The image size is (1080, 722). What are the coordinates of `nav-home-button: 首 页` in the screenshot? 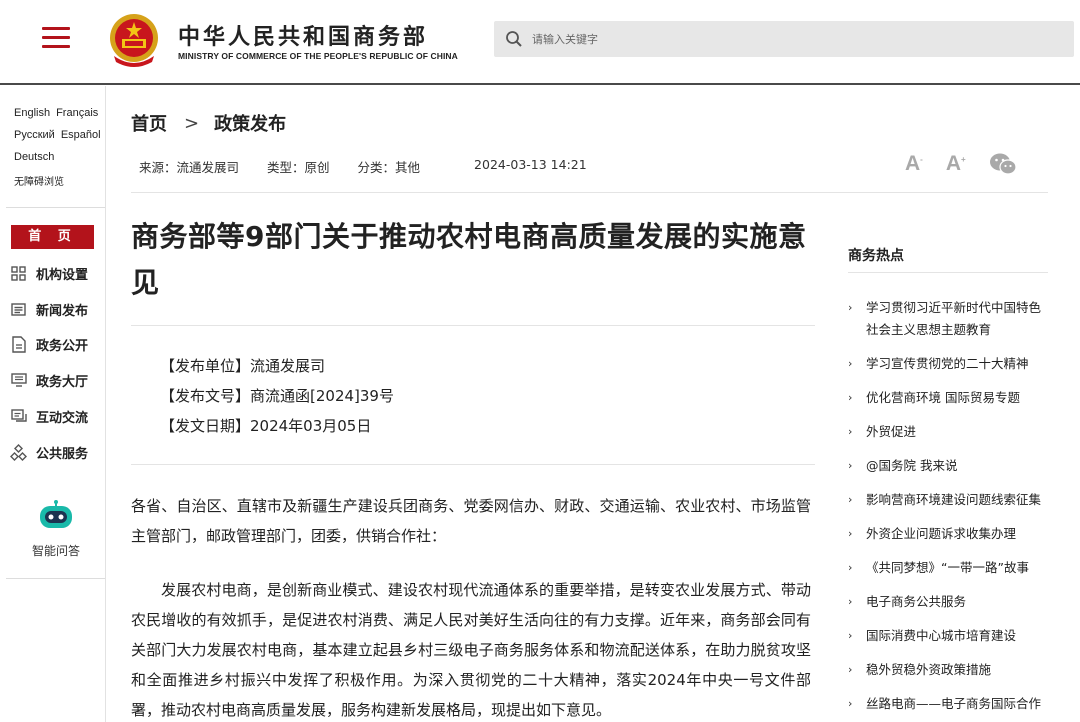 It's located at (52, 237).